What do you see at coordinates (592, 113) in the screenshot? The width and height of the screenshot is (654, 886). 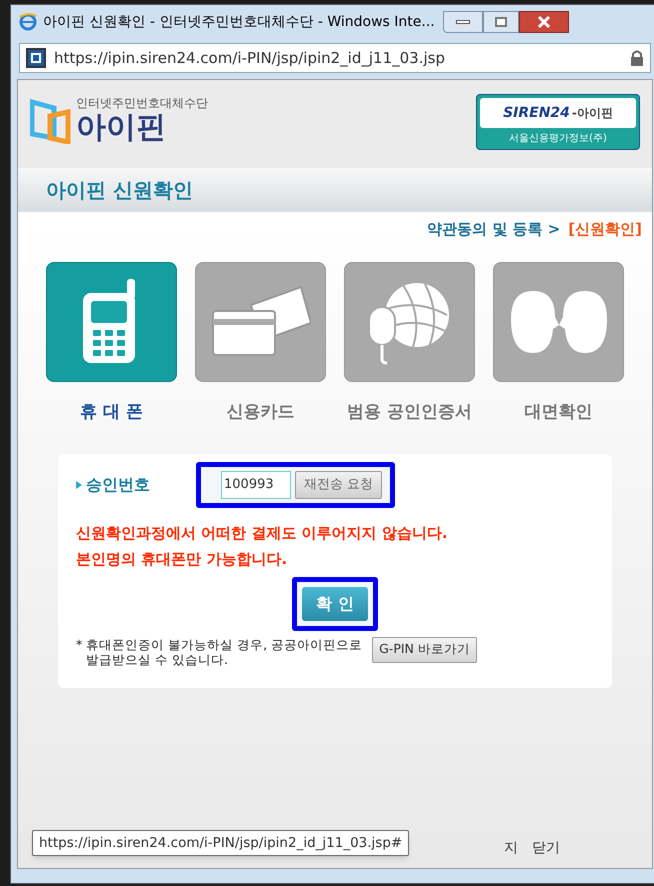 I see `partner-suffix: -아이핀` at bounding box center [592, 113].